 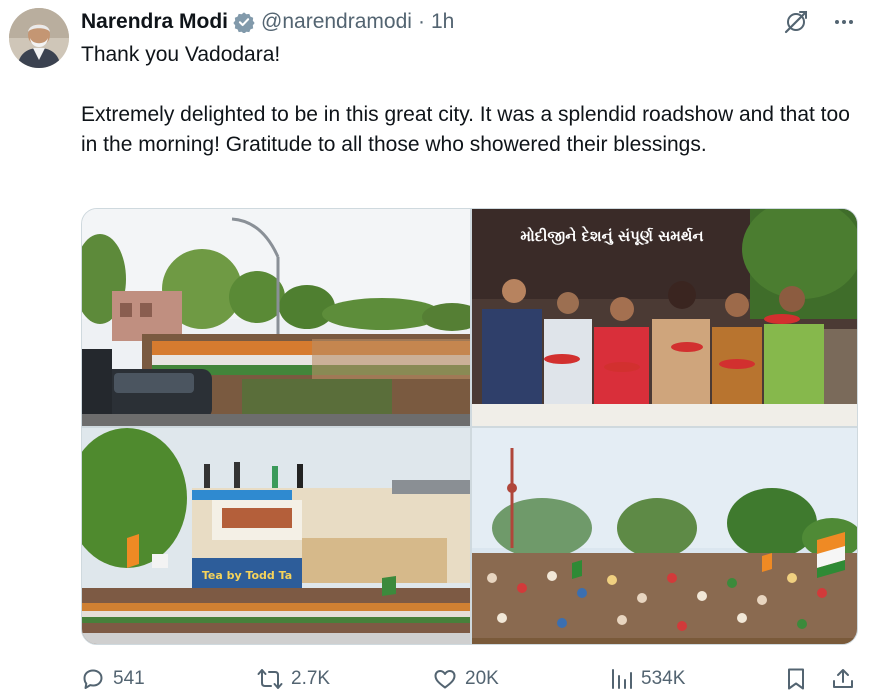 I want to click on like-button: 20K, so click(x=466, y=679).